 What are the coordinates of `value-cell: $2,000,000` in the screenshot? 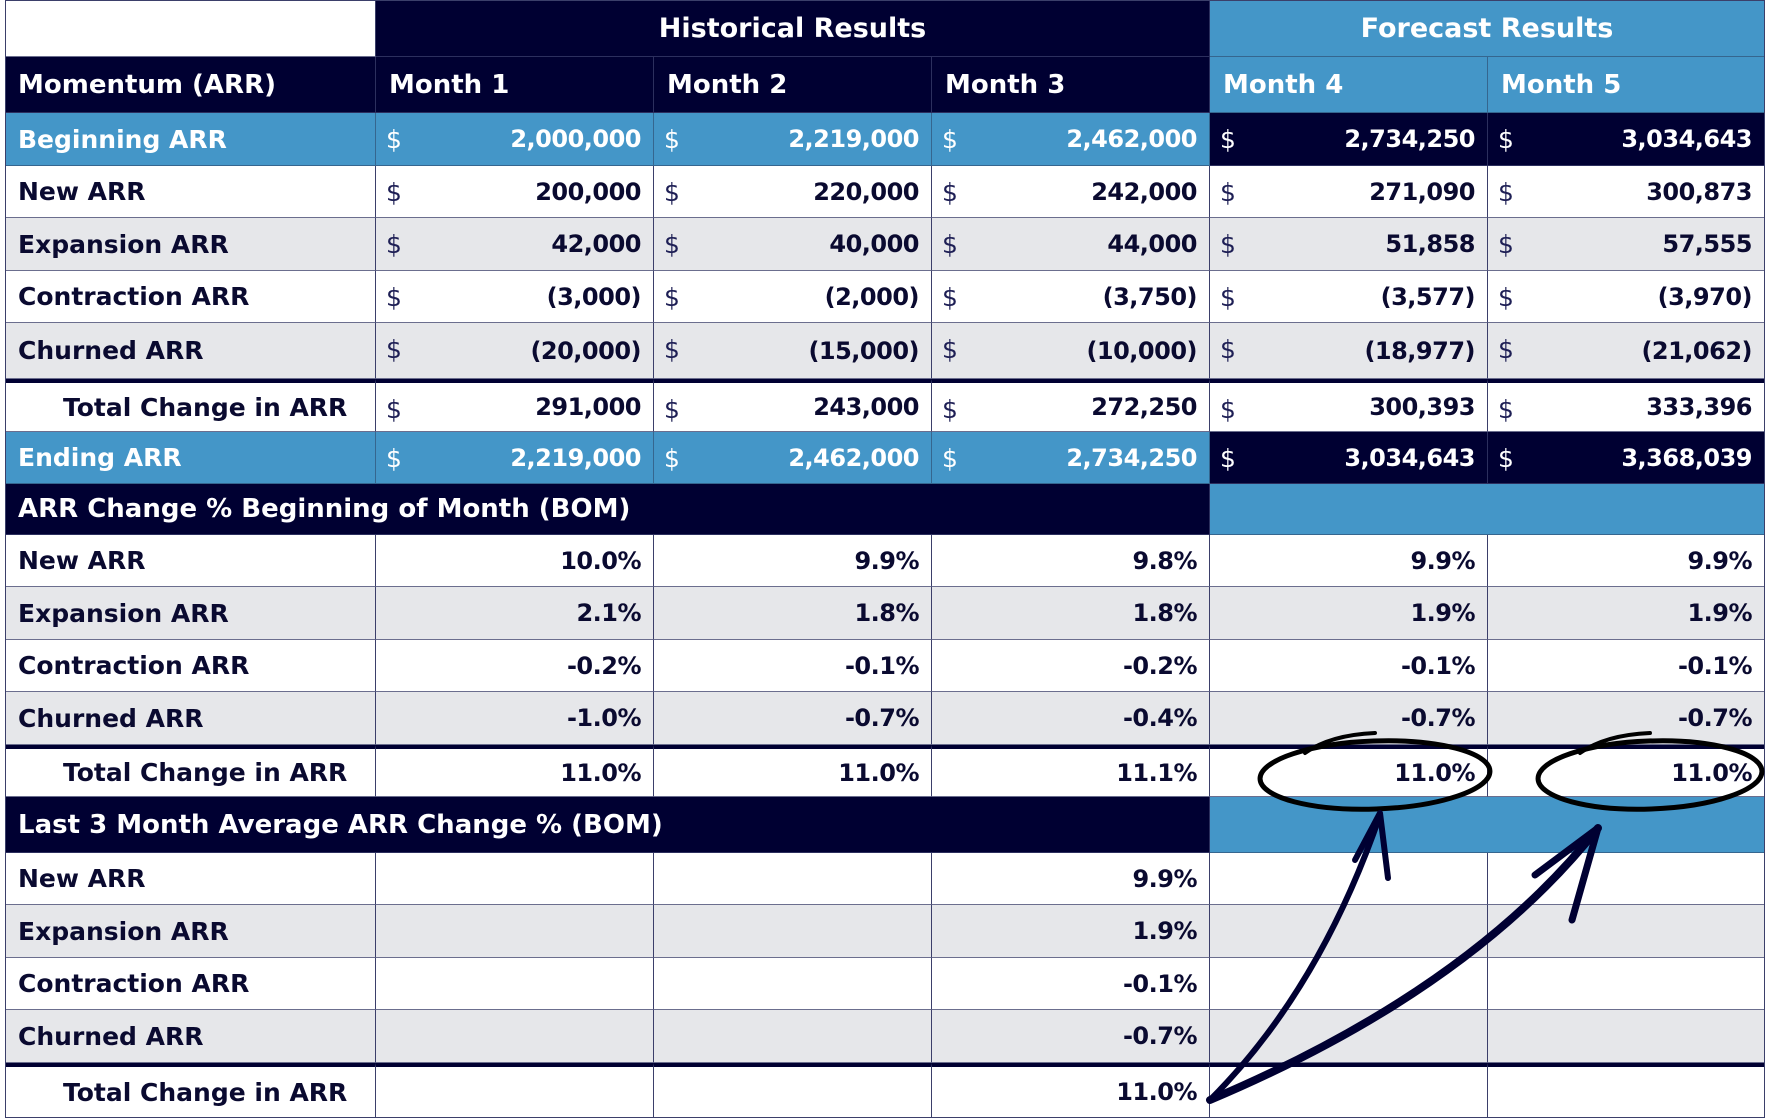 It's located at (515, 139).